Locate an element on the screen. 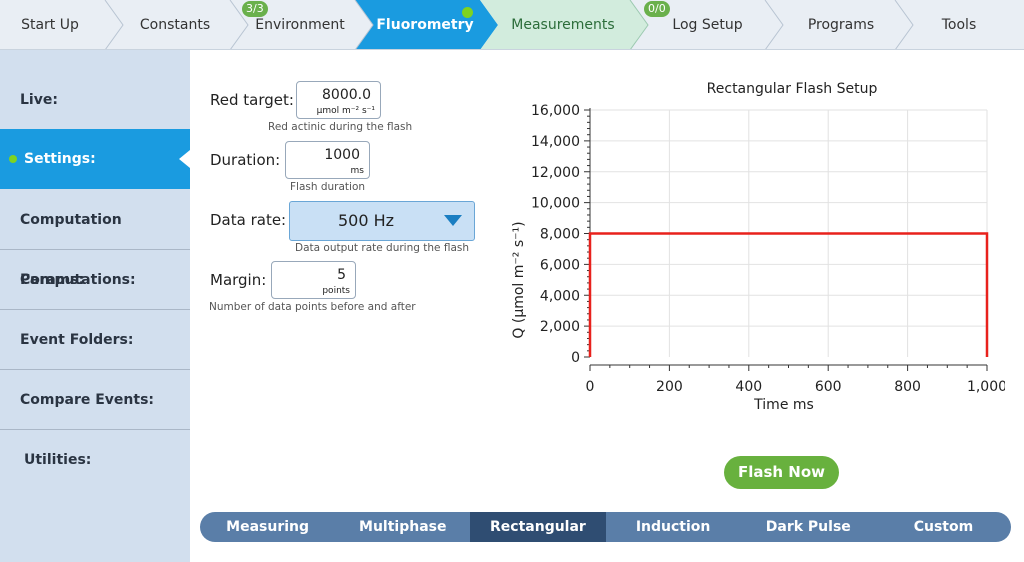 Image resolution: width=1024 pixels, height=562 pixels. tab-measuring: Measuring is located at coordinates (267, 527).